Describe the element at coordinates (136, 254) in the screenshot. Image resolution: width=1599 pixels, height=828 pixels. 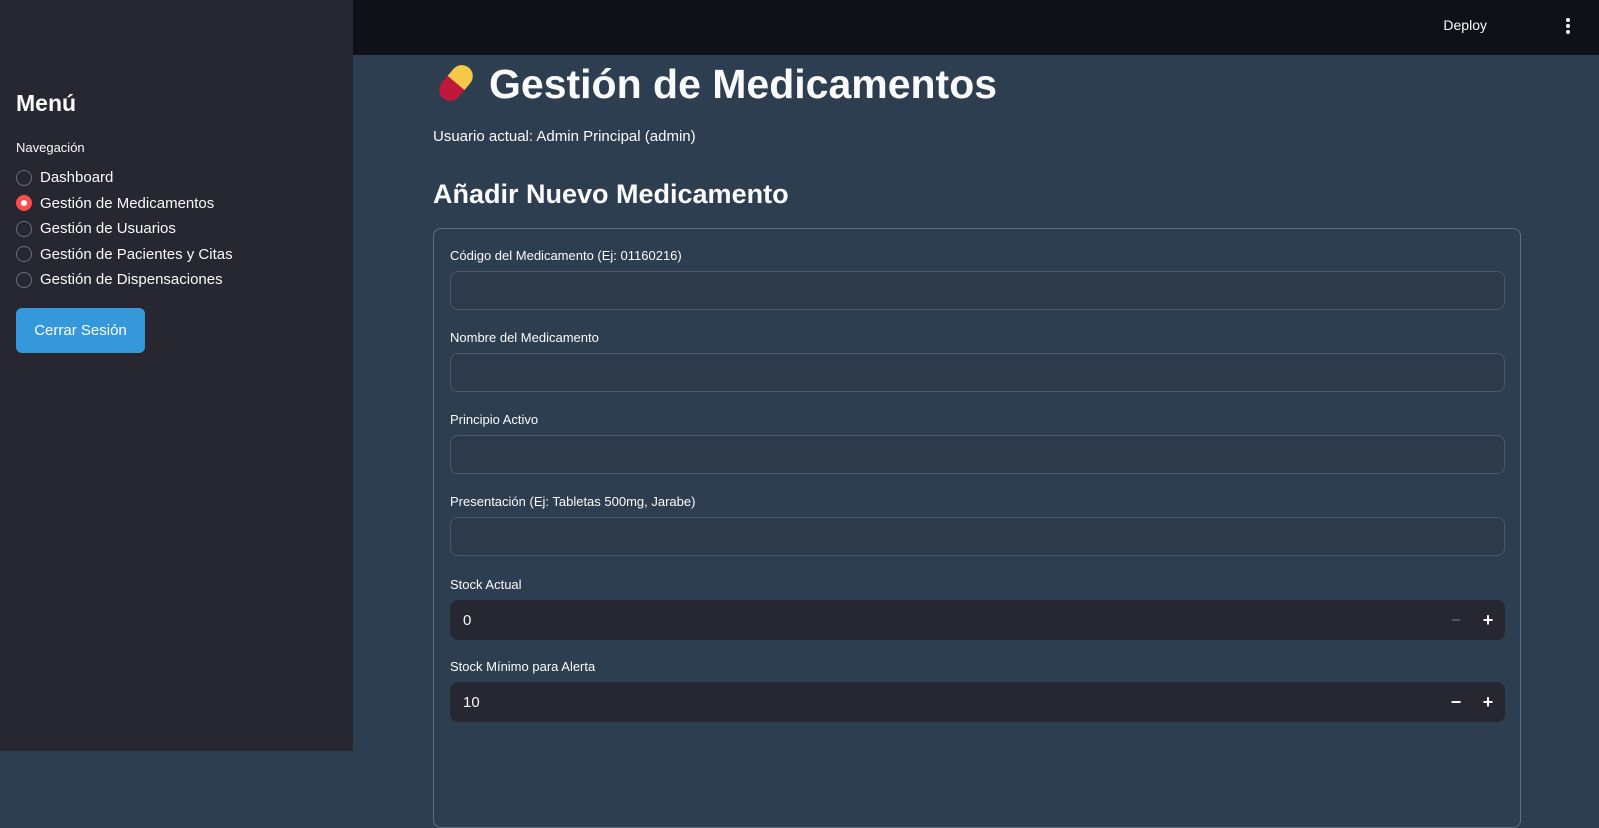
I see `nav-radio-label: Gestión de Pacientes y Citas` at that location.